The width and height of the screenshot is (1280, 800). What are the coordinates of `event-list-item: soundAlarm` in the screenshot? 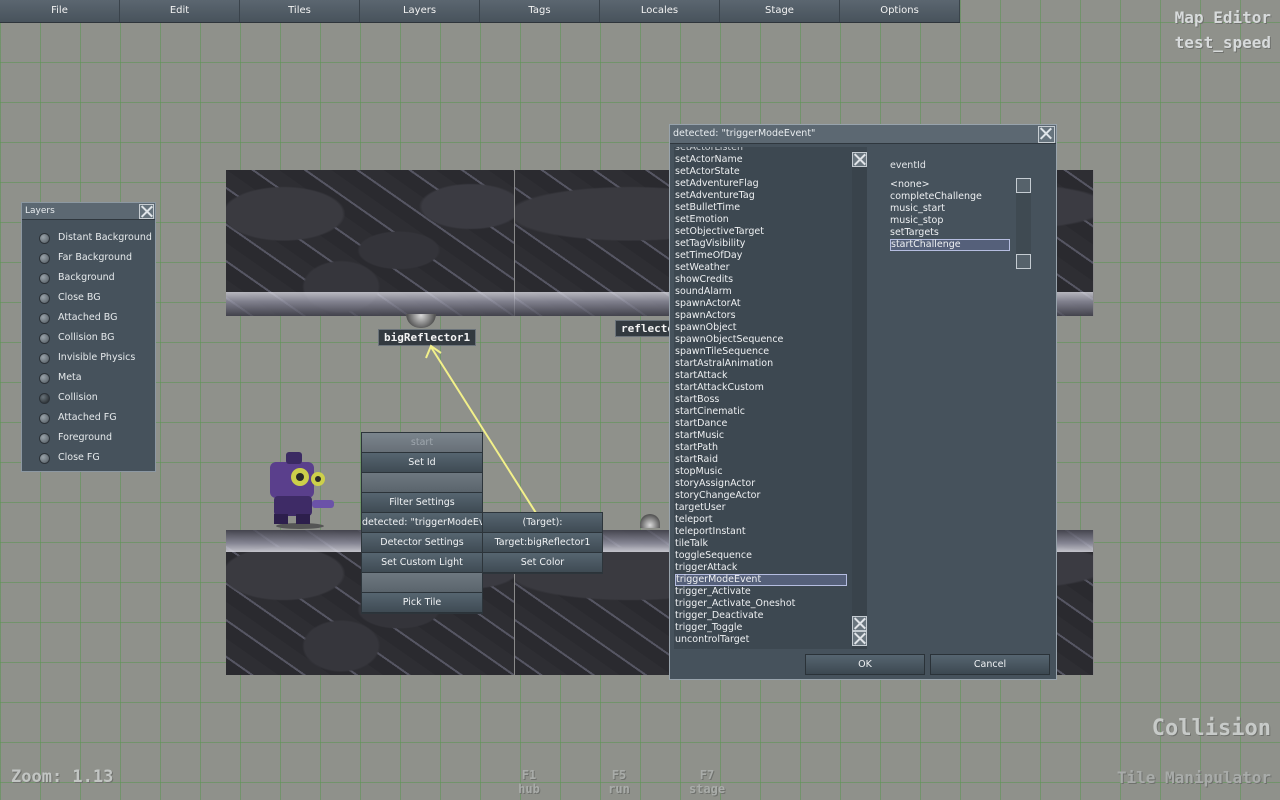 It's located at (760, 292).